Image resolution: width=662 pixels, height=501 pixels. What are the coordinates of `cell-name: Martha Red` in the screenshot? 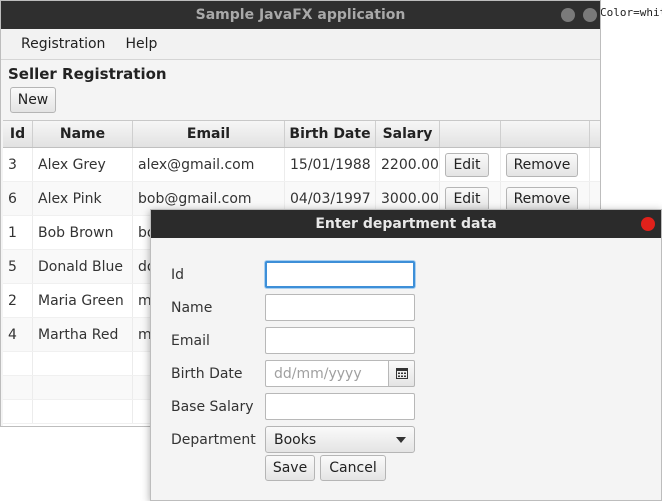 It's located at (83, 334).